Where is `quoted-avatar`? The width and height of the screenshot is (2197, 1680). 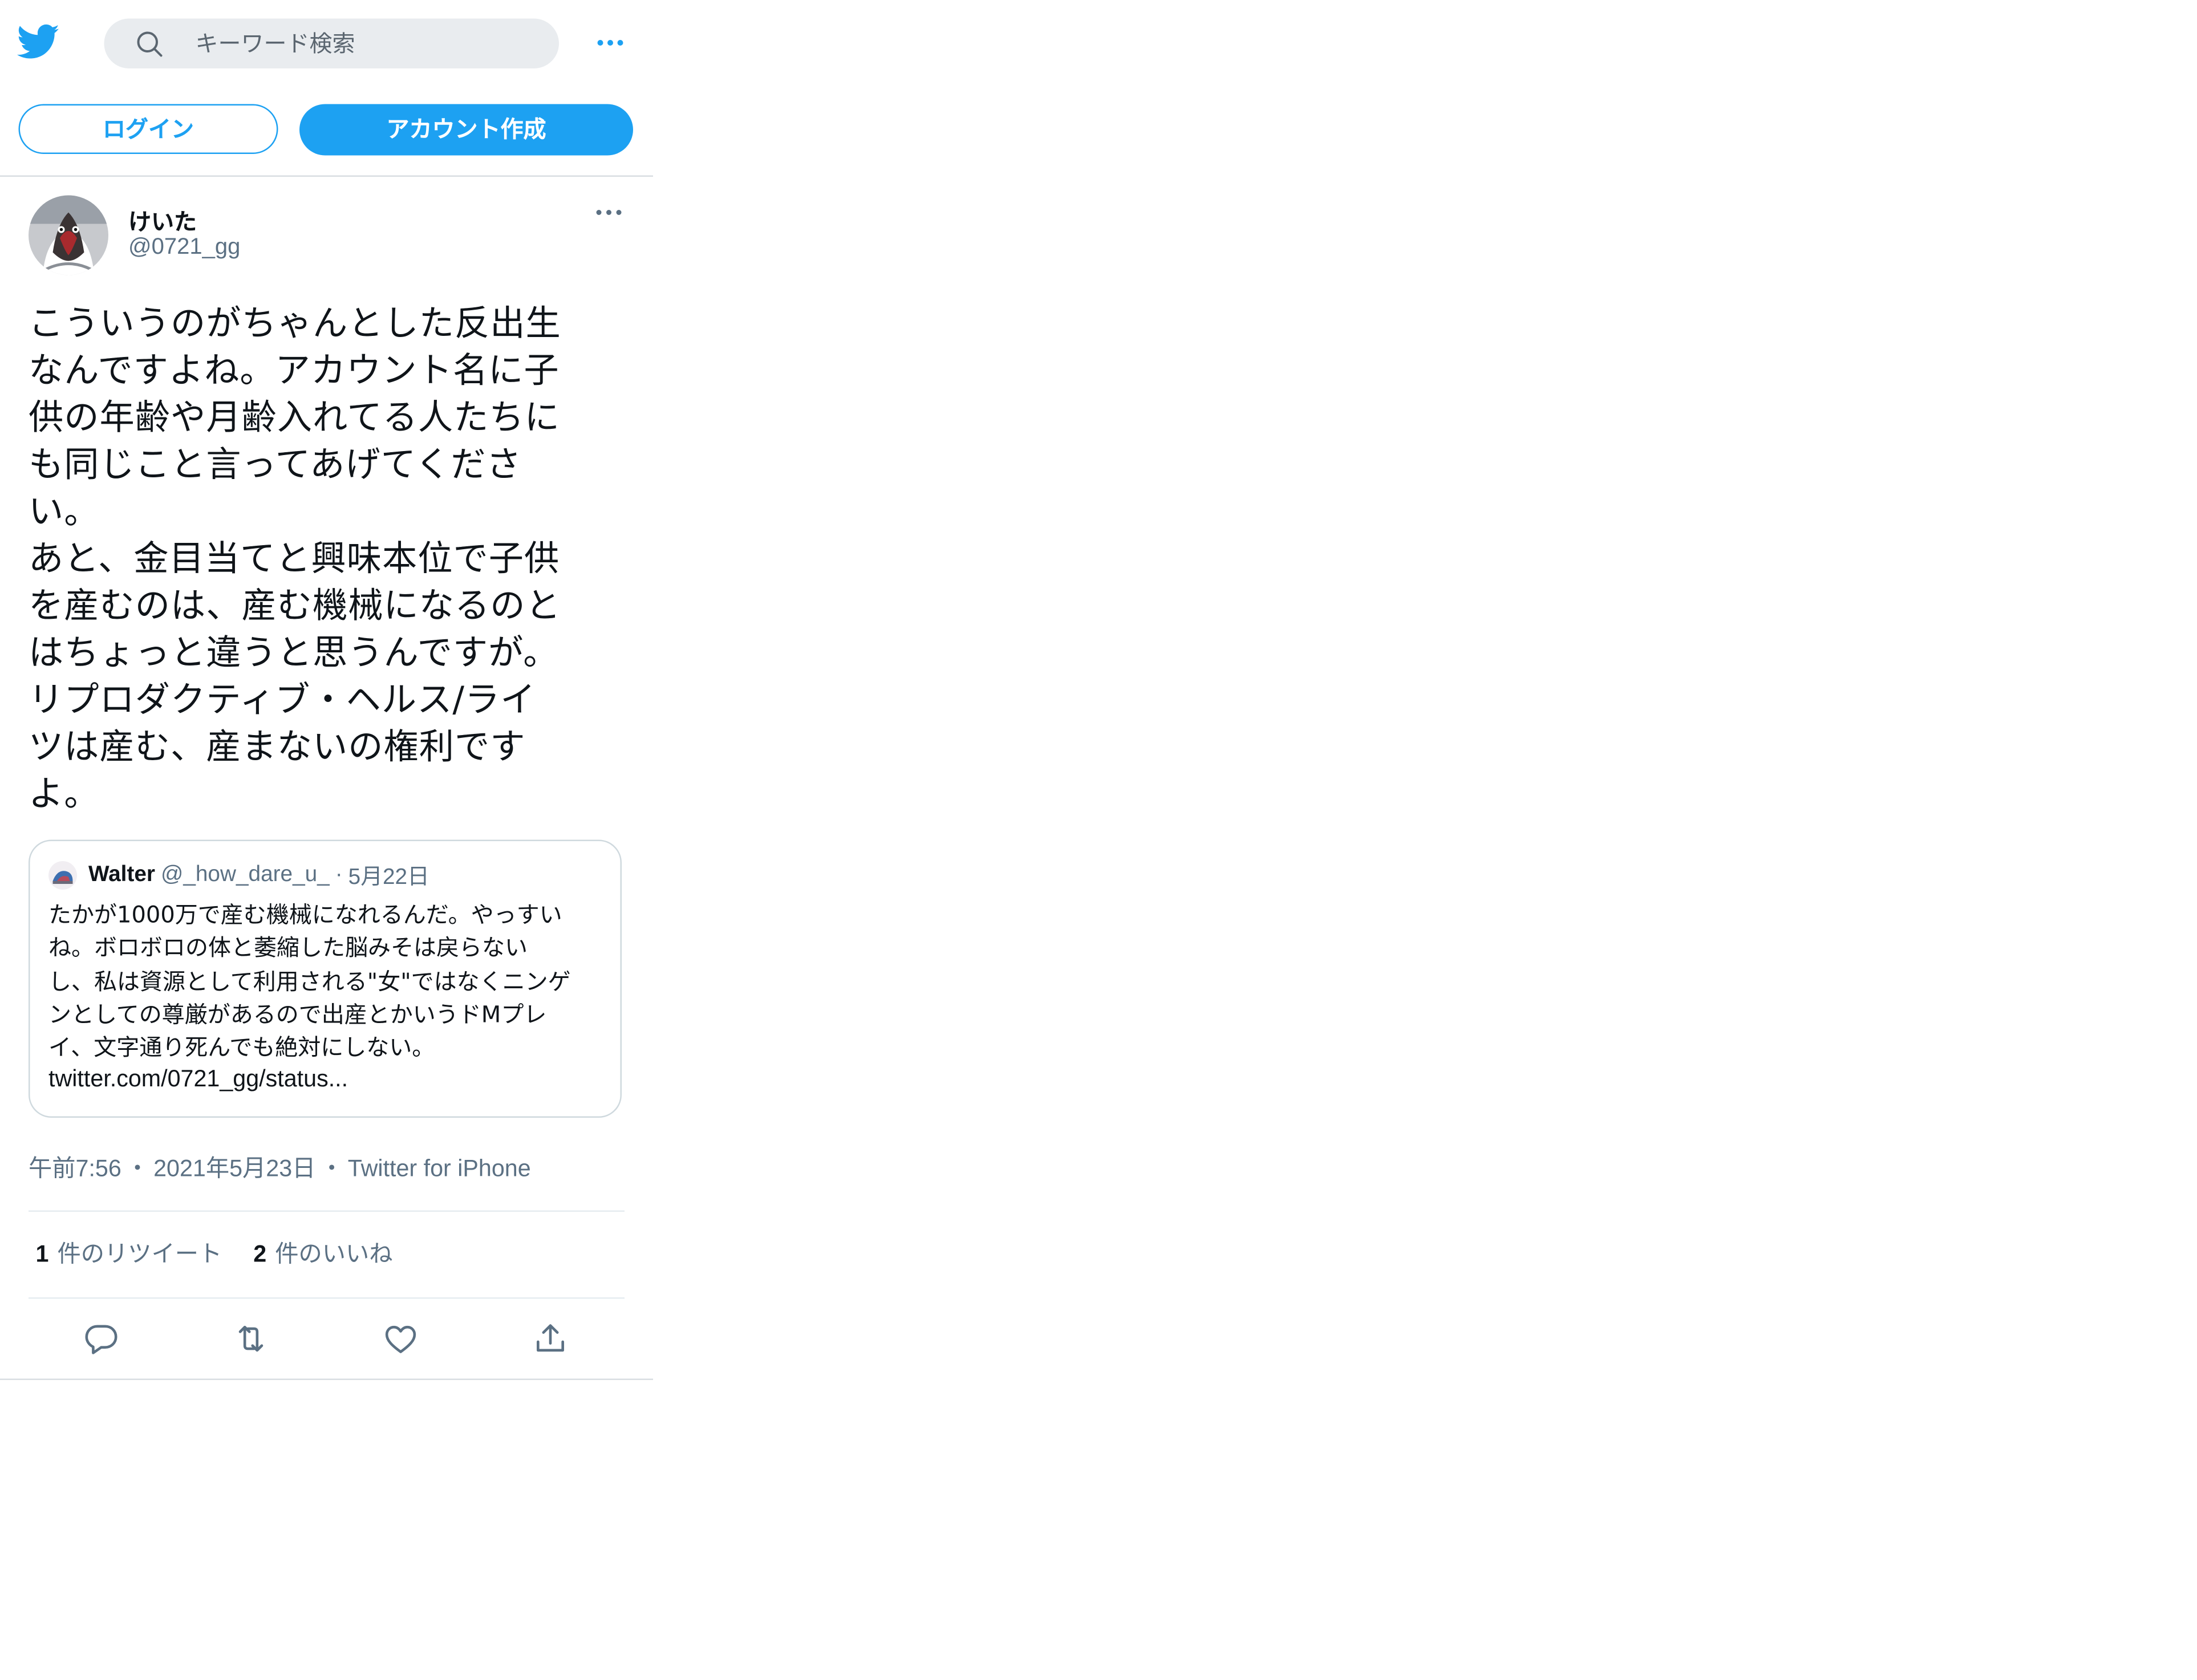
quoted-avatar is located at coordinates (63, 875).